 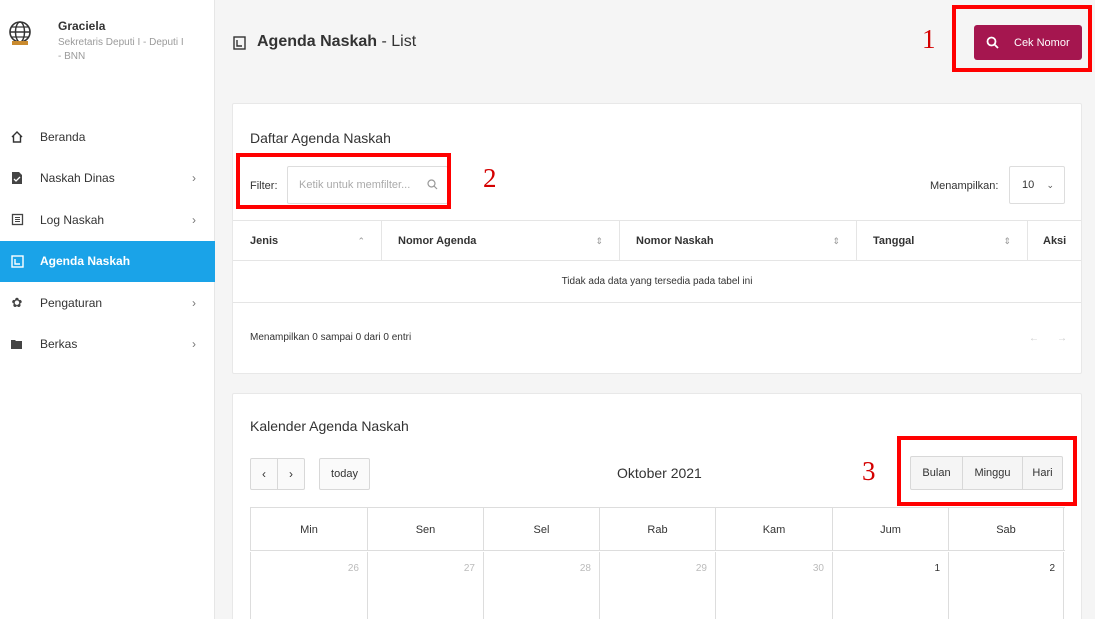 What do you see at coordinates (1037, 185) in the screenshot?
I see `show-entries-select: 10 ⌄` at bounding box center [1037, 185].